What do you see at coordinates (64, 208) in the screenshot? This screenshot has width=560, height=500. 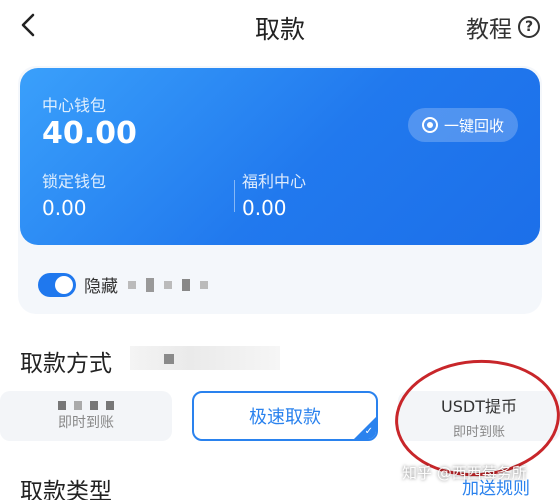 I see `locked-wallet-amount: 0.00` at bounding box center [64, 208].